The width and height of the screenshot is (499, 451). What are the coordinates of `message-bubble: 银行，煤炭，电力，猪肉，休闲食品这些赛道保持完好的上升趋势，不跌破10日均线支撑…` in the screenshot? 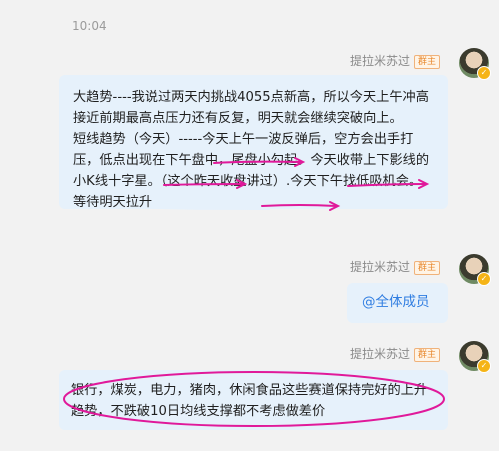 It's located at (253, 400).